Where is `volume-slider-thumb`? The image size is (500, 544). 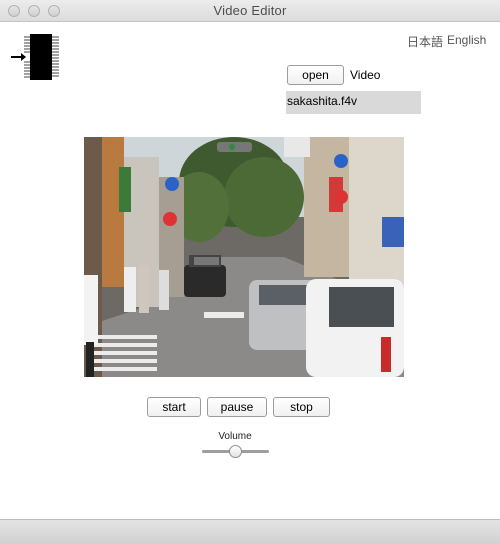 volume-slider-thumb is located at coordinates (235, 451).